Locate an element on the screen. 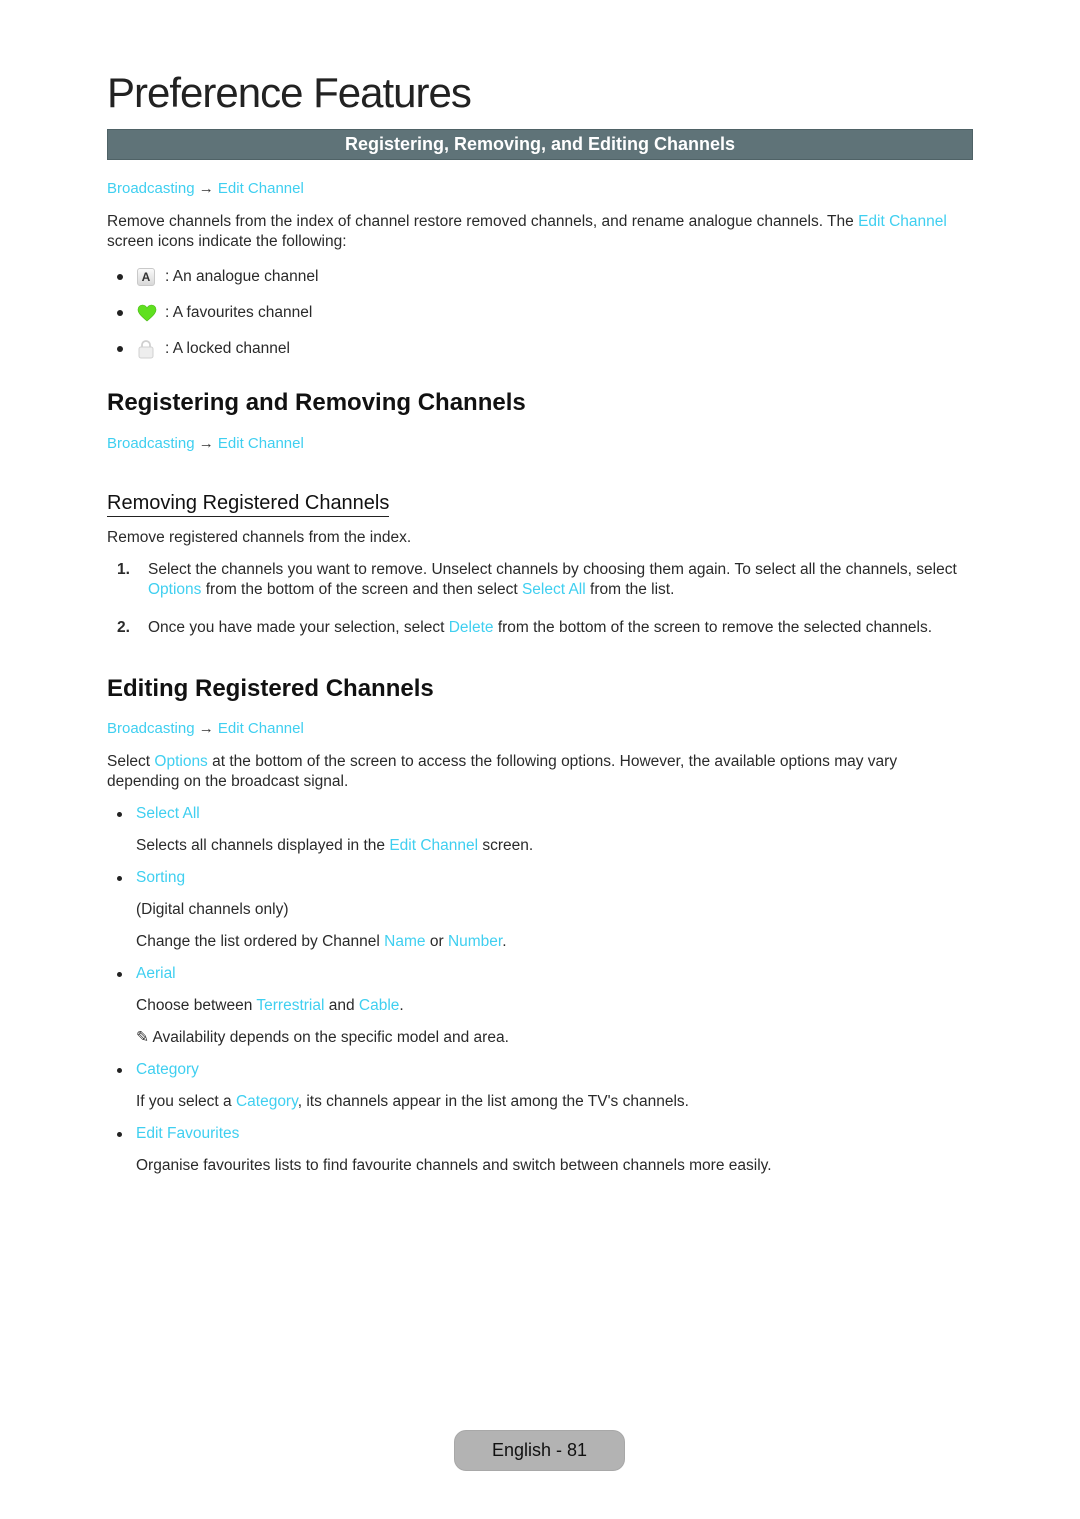 The height and width of the screenshot is (1519, 1080). cable-link: Cable is located at coordinates (379, 1005).